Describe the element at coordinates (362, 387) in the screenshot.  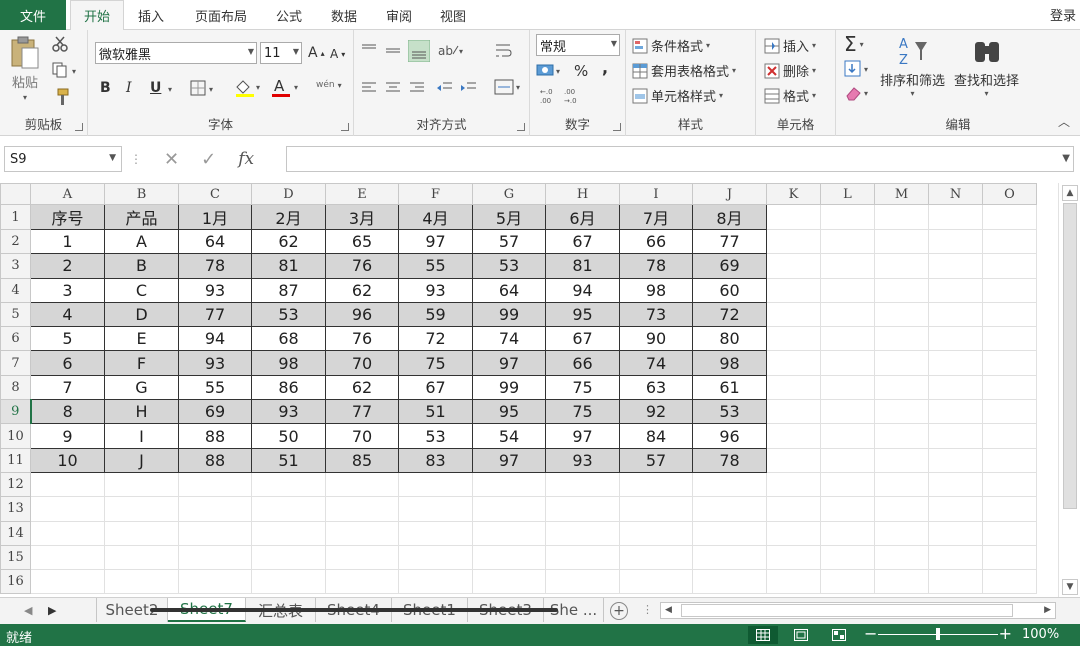
I see `data-cell: 62` at that location.